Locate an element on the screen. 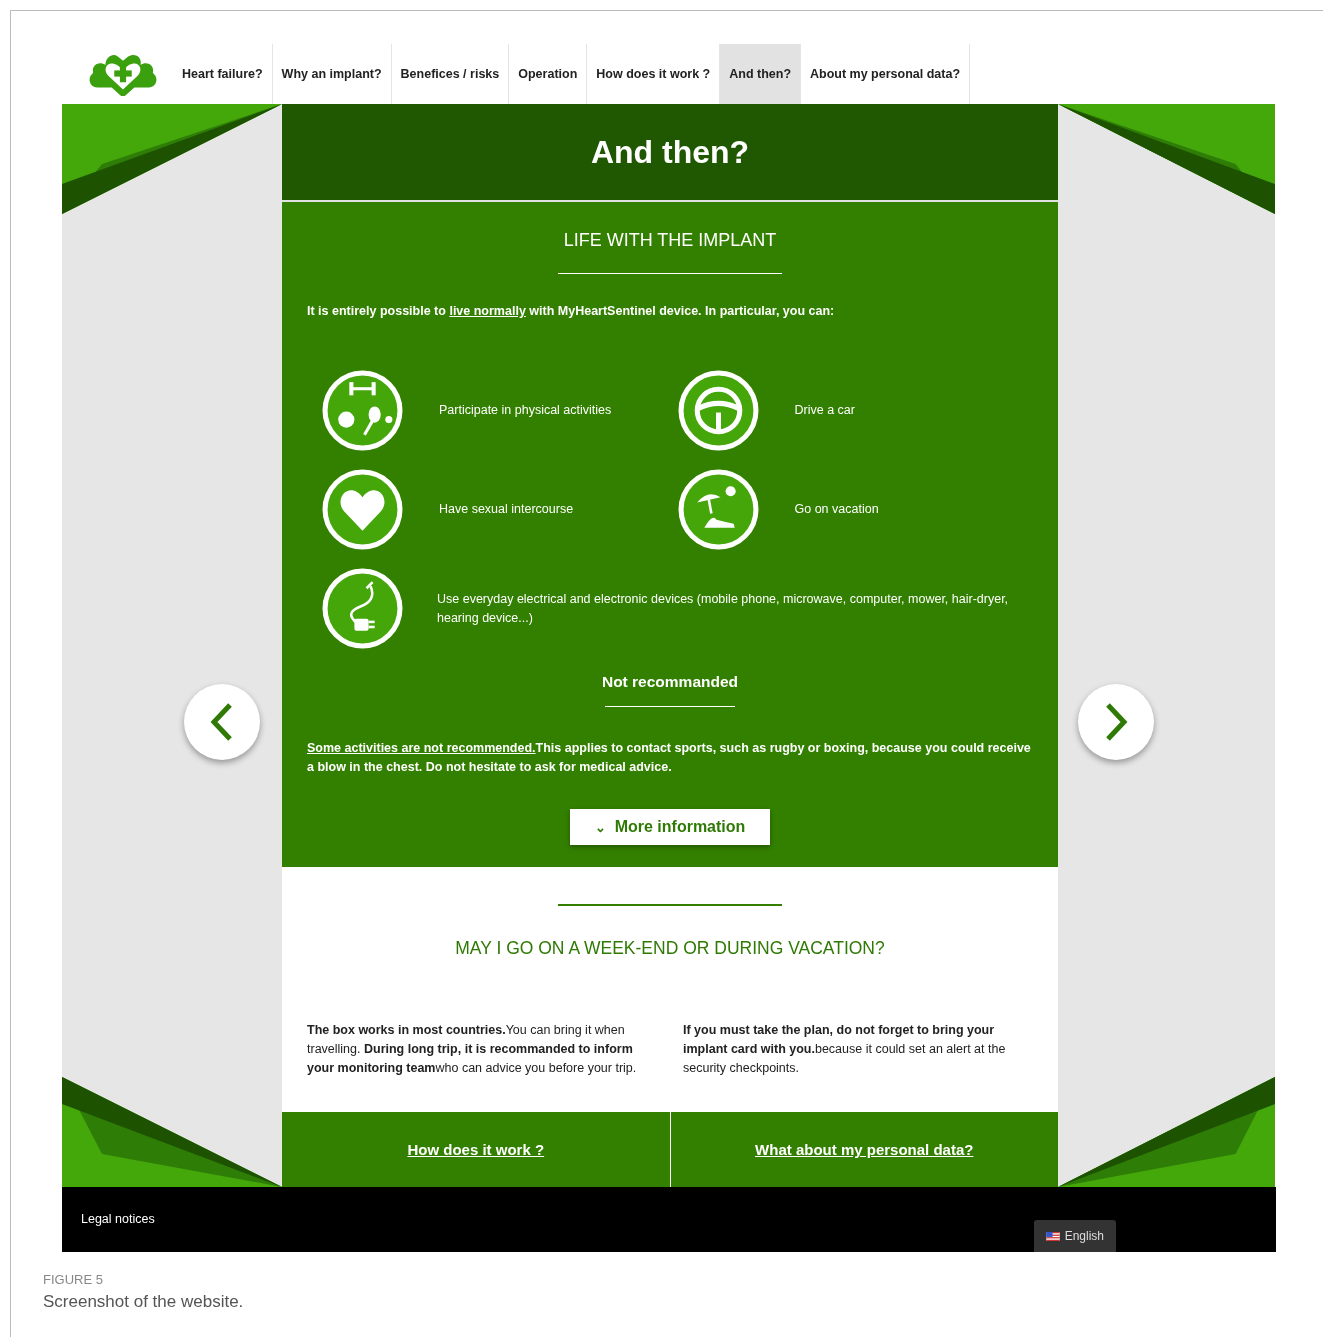 Image resolution: width=1323 pixels, height=1337 pixels. paragraph: If you must take the plan, do not forget to bring your implant card with you.because it could set an alert at the security checkpoints. is located at coordinates (845, 1049).